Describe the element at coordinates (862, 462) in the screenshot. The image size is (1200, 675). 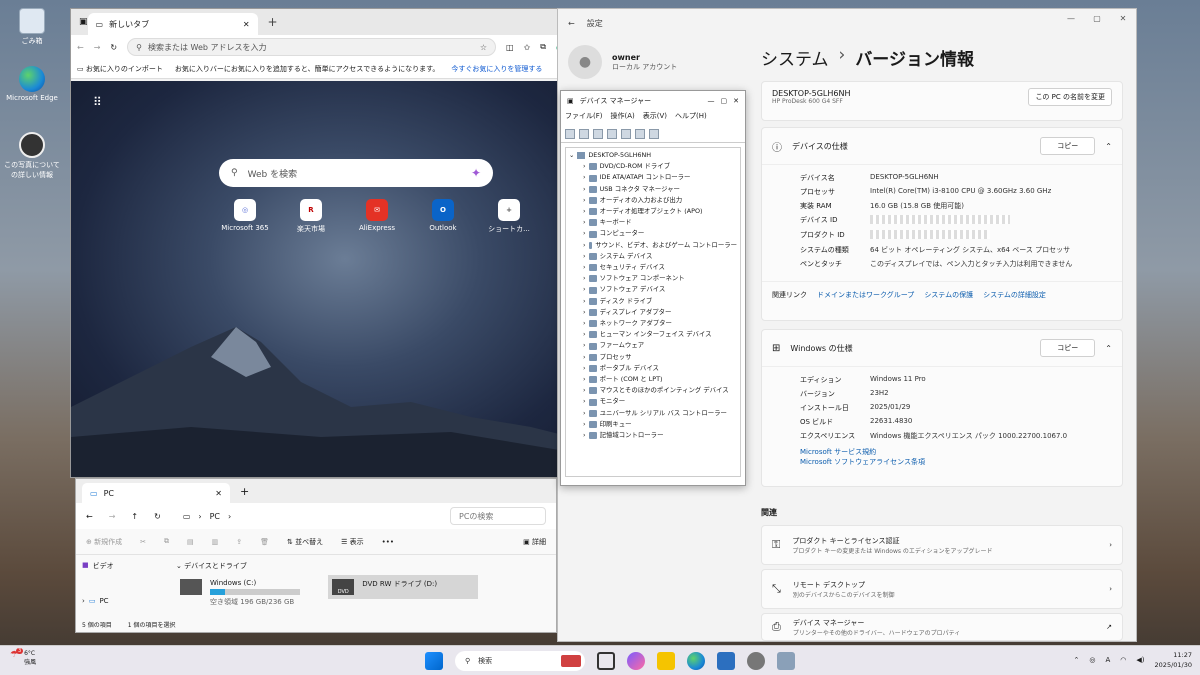
I see `link-license-terms: Microsoft ソフトウェアライセンス条項` at that location.